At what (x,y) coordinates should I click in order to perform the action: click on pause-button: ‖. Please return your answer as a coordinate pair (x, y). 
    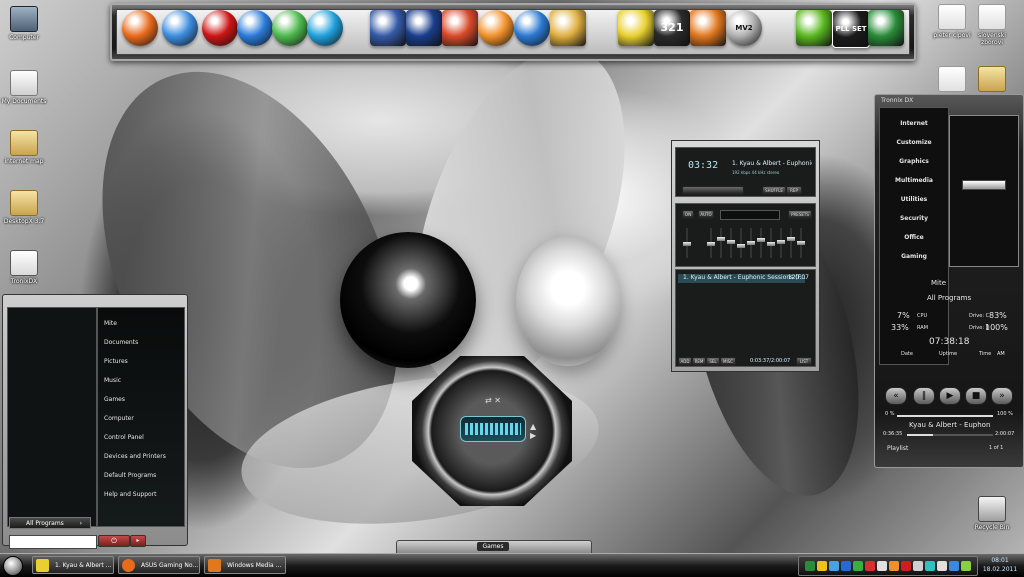
    Looking at the image, I should click on (924, 396).